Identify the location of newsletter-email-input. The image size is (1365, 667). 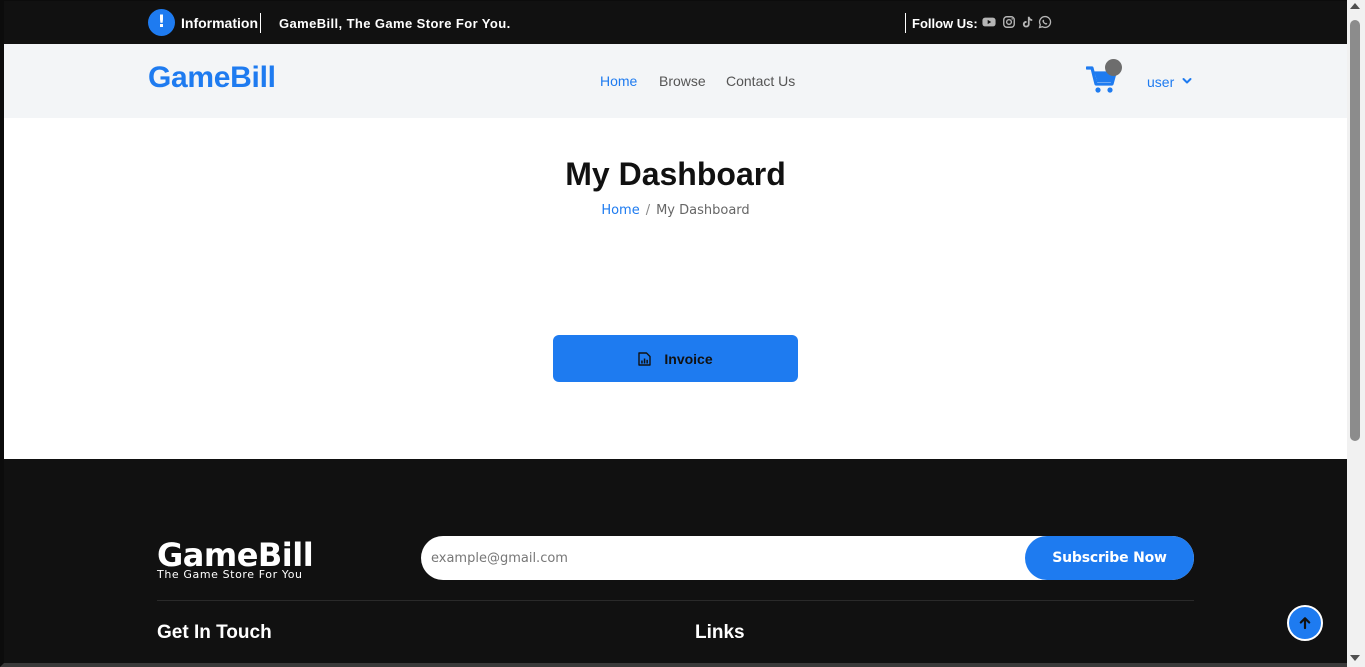
(723, 558).